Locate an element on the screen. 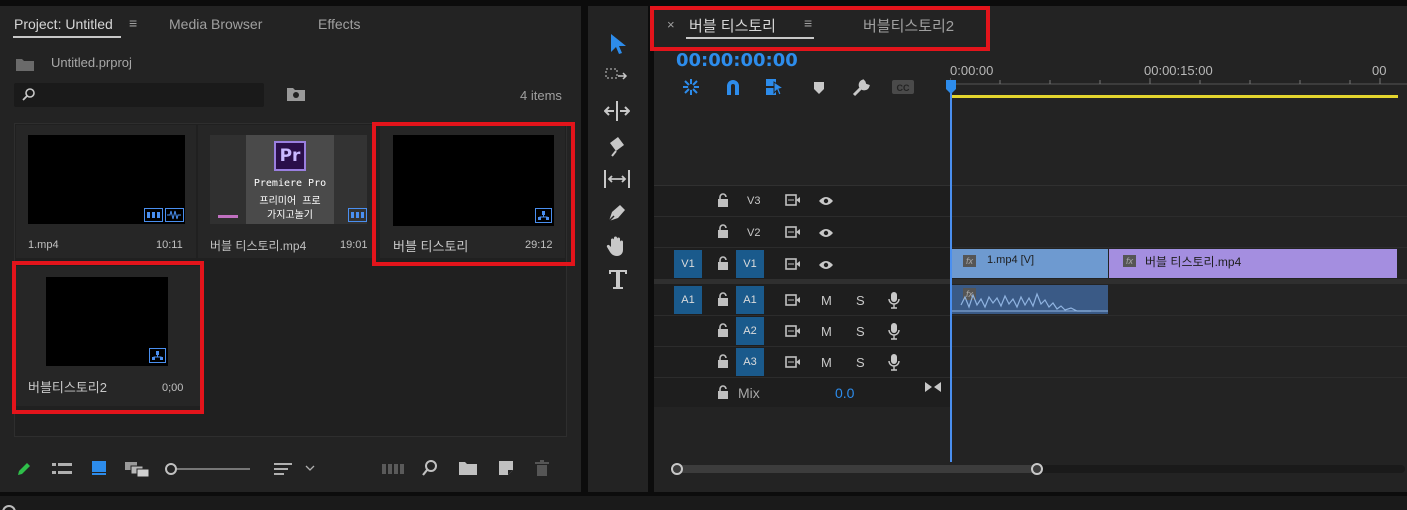 The image size is (1407, 510). track-label: V2 is located at coordinates (753, 233).